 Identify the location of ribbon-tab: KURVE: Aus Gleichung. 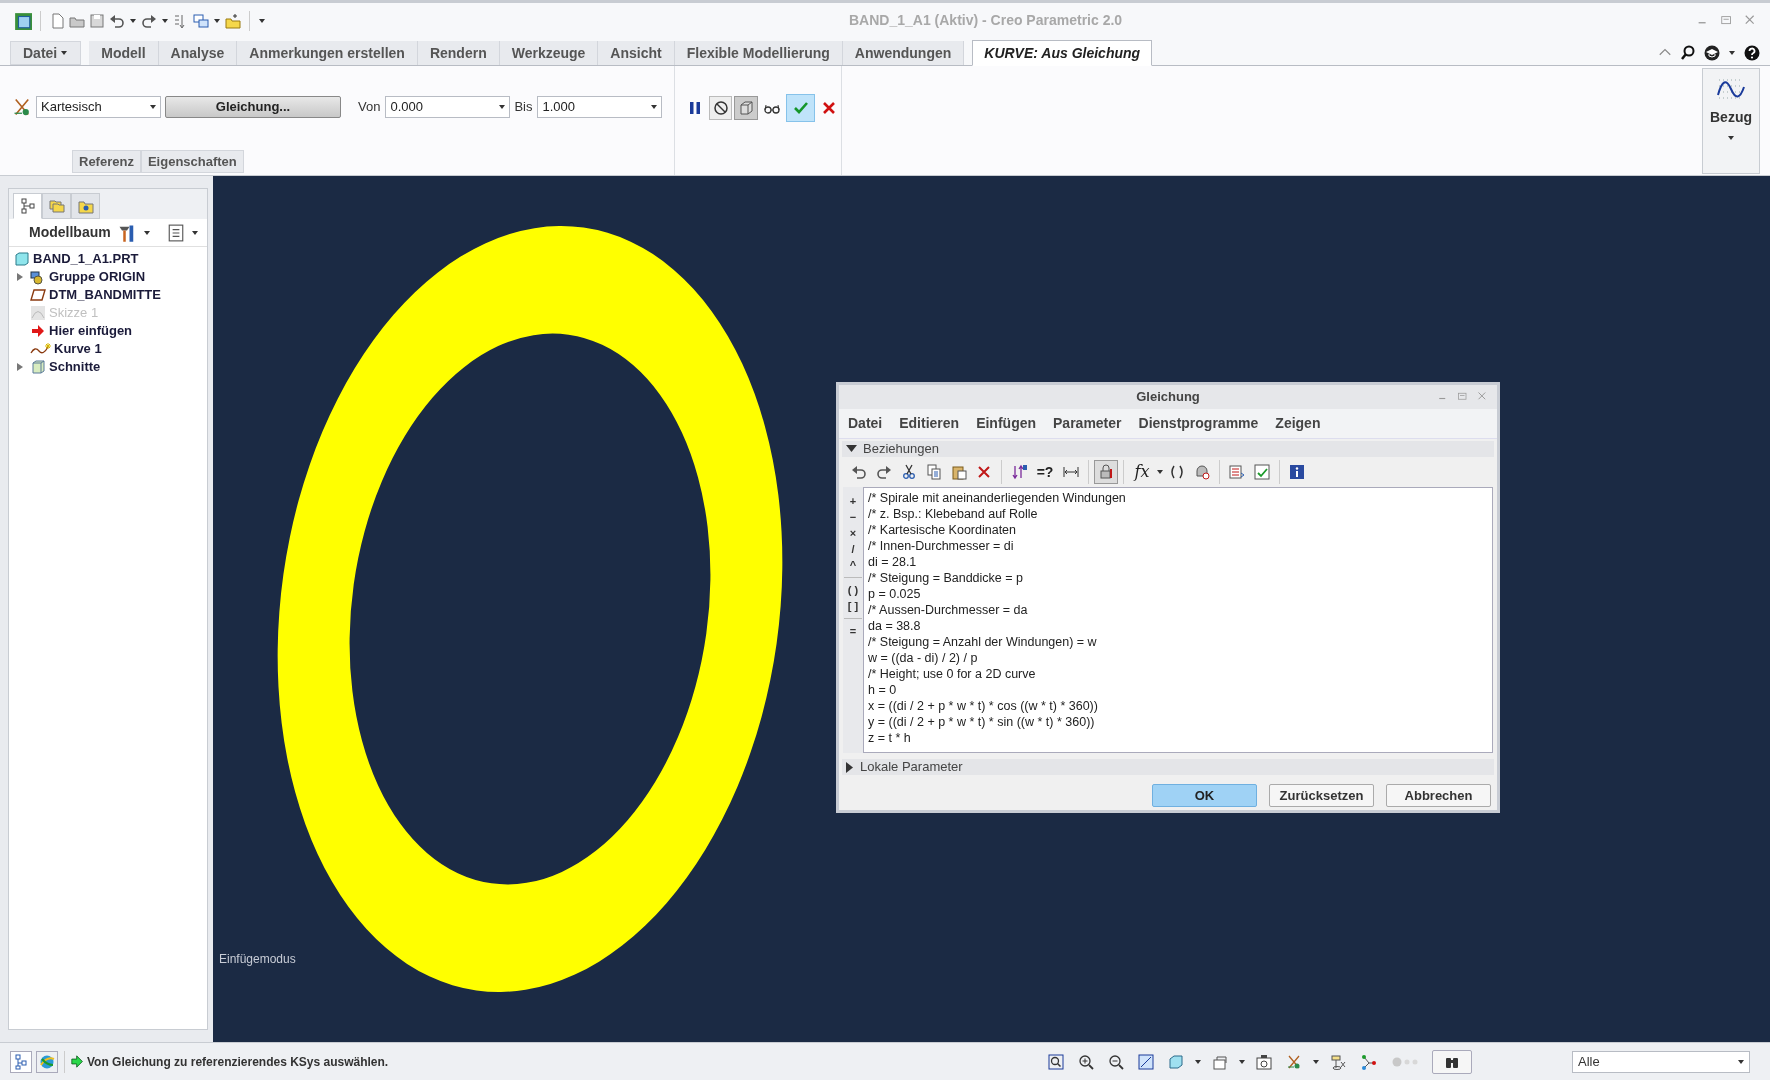
(1062, 53).